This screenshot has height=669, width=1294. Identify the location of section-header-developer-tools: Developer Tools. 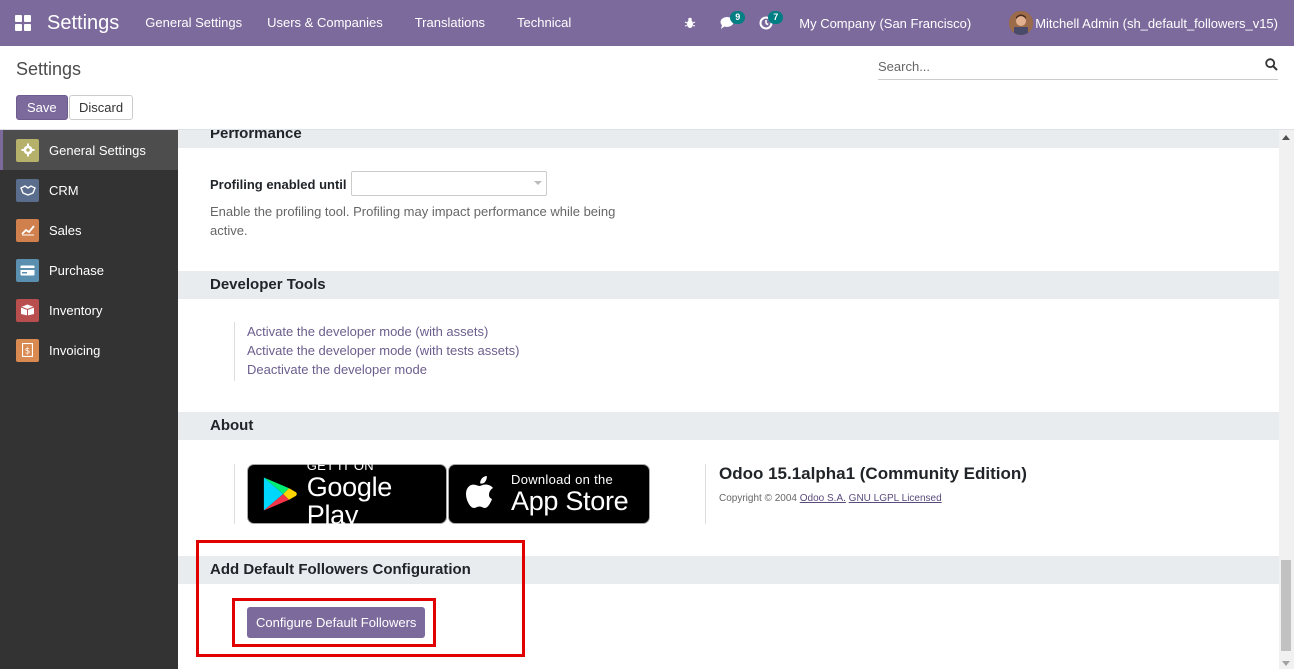
(728, 285).